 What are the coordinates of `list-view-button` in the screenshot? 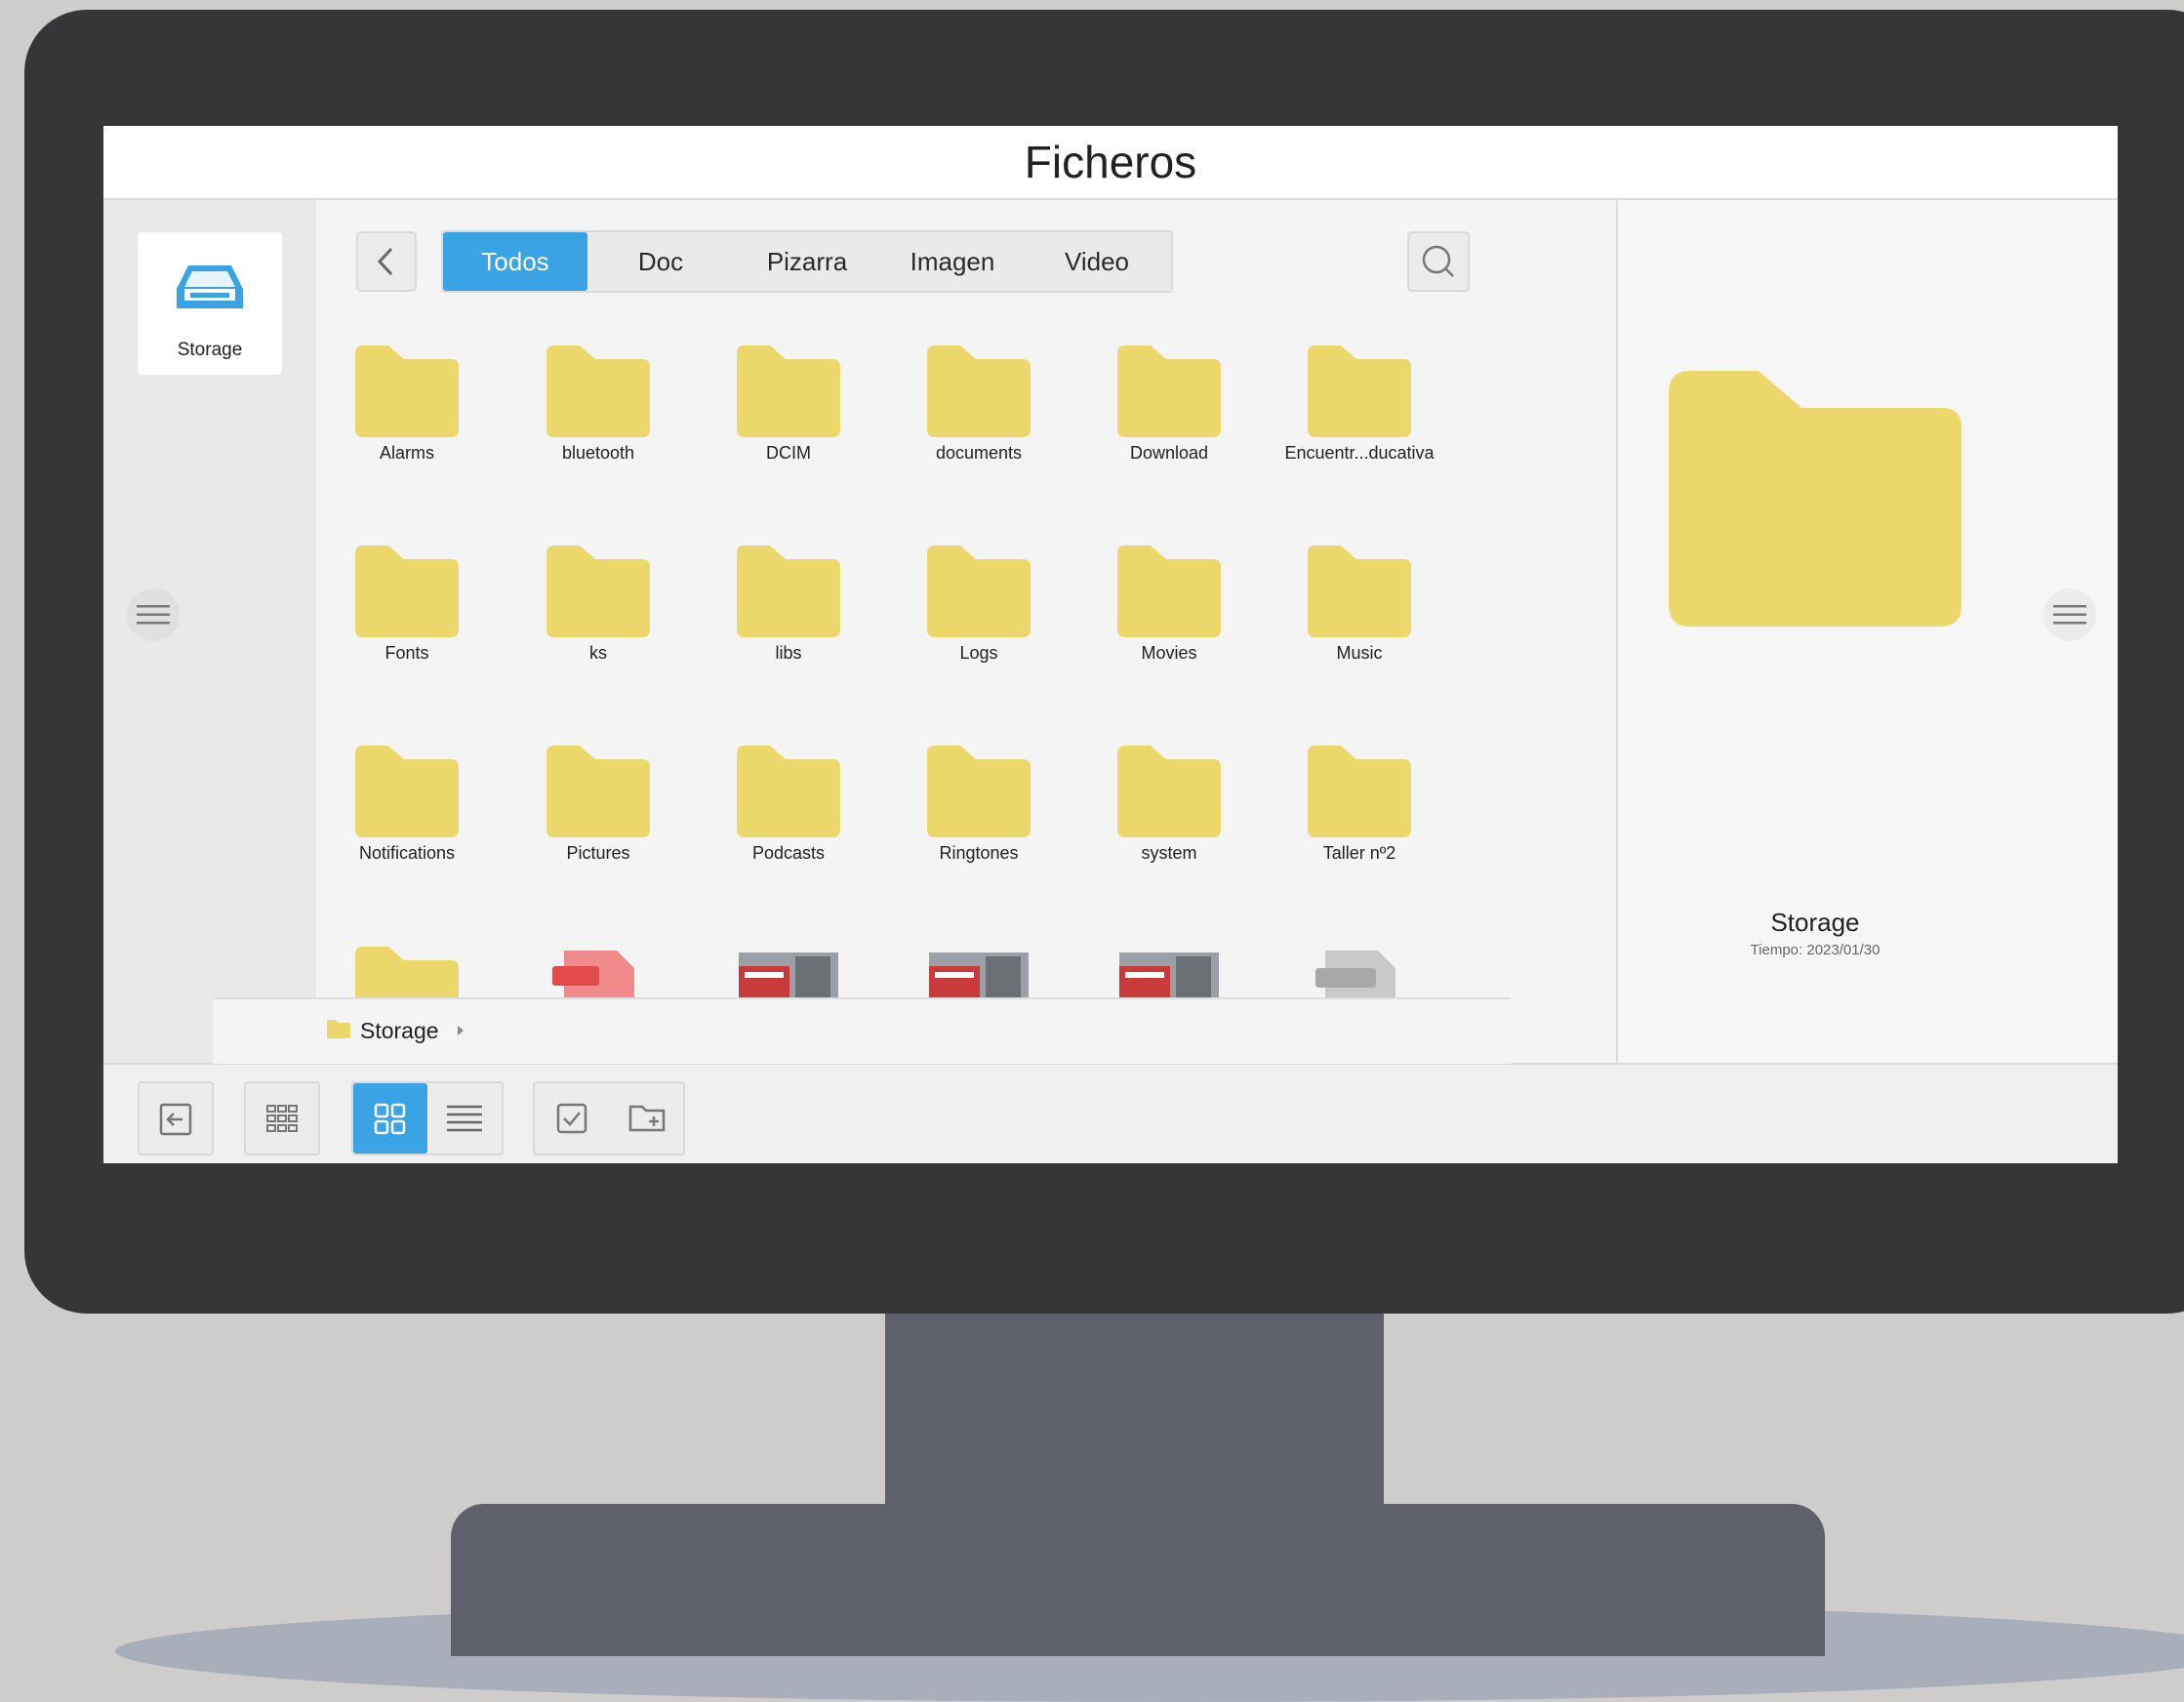 It's located at (466, 1118).